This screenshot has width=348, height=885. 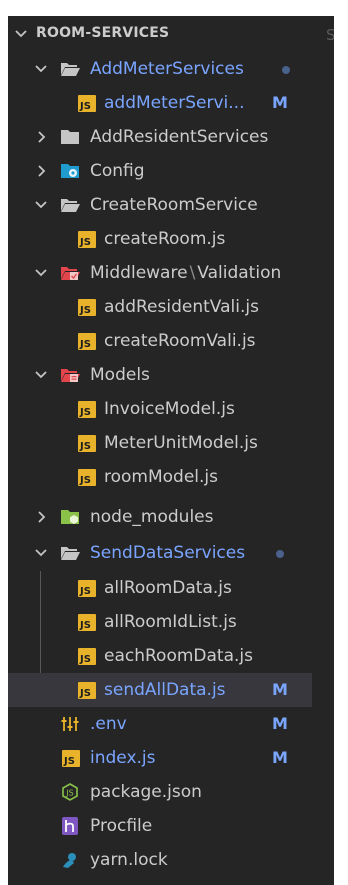 I want to click on tree-file-createroomvali-js: JS createRoomVali.js, so click(x=171, y=341).